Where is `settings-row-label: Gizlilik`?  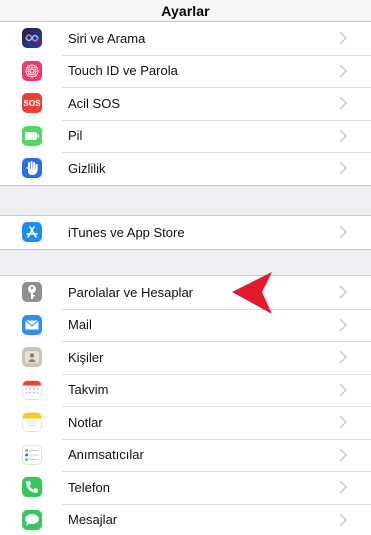 settings-row-label: Gizlilik is located at coordinates (87, 168).